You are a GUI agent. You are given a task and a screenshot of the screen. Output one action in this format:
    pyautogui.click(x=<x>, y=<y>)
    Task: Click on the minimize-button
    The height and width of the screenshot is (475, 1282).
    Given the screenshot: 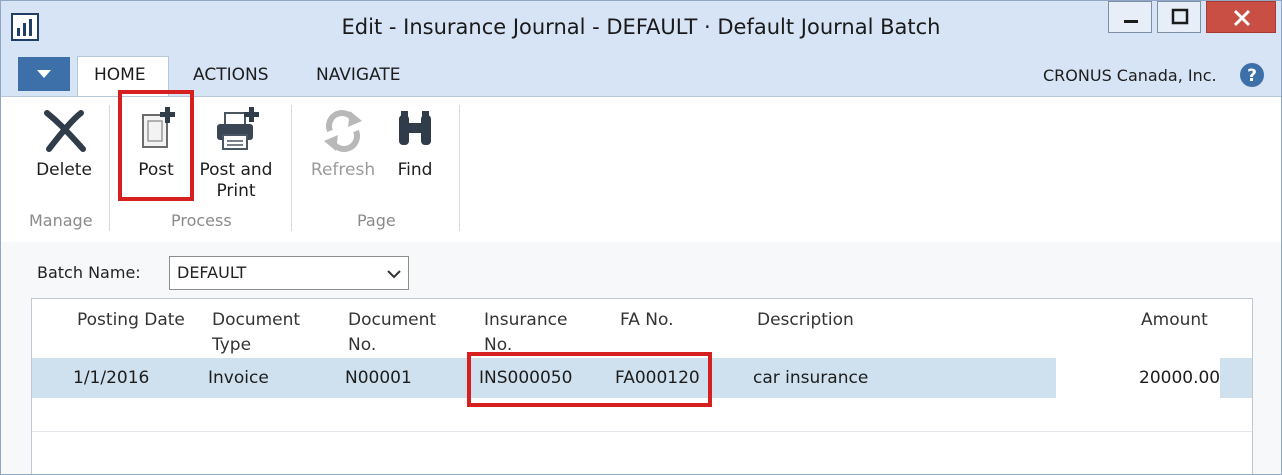 What is the action you would take?
    pyautogui.click(x=1130, y=17)
    